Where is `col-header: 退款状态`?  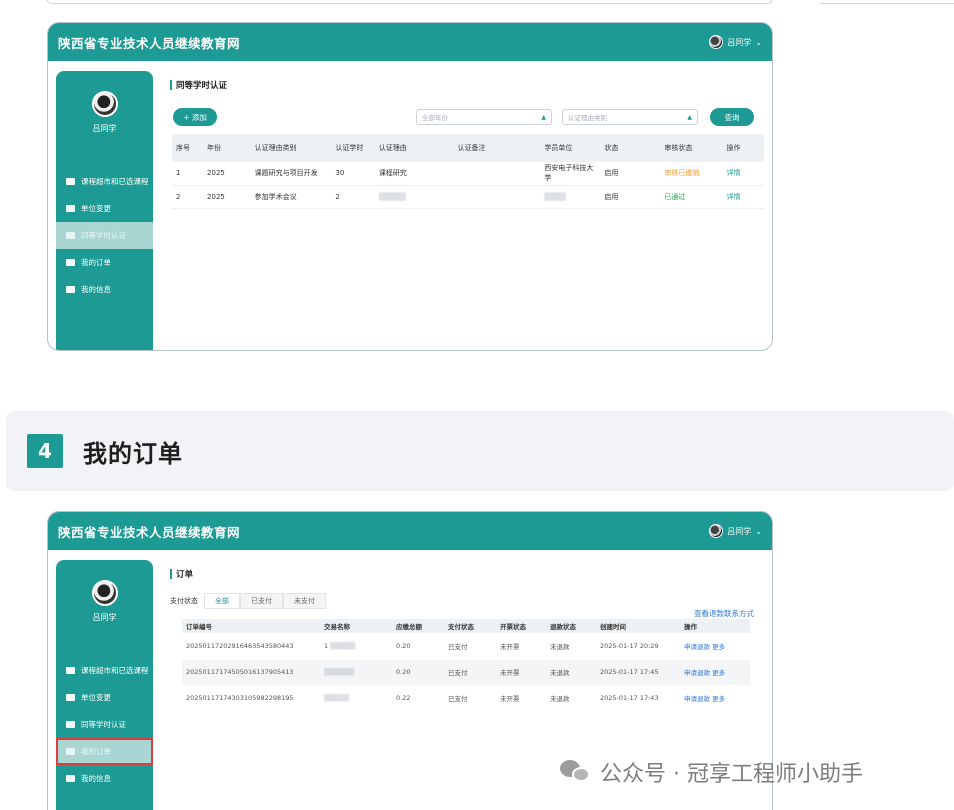 col-header: 退款状态 is located at coordinates (571, 626).